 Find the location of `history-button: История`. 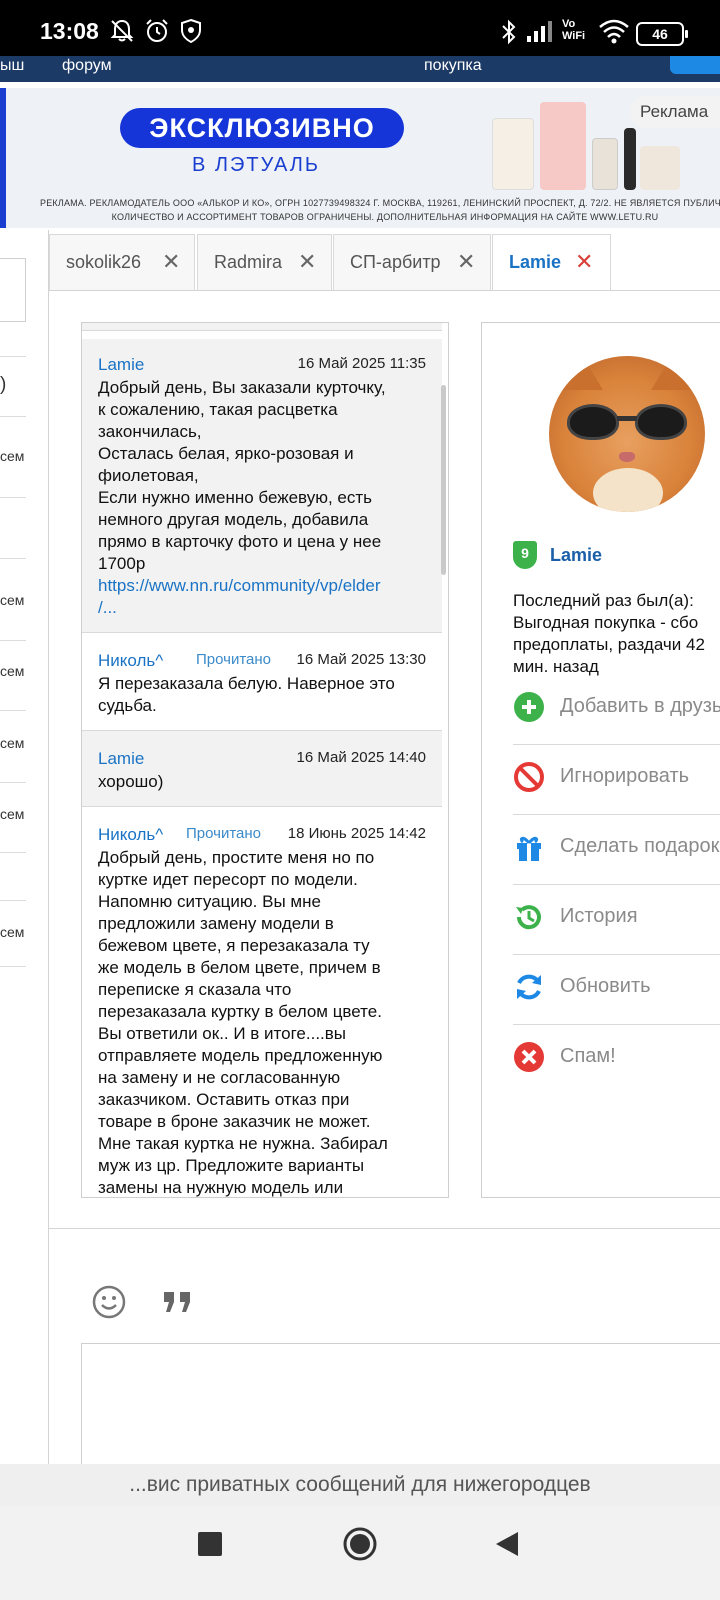

history-button: История is located at coordinates (616, 920).